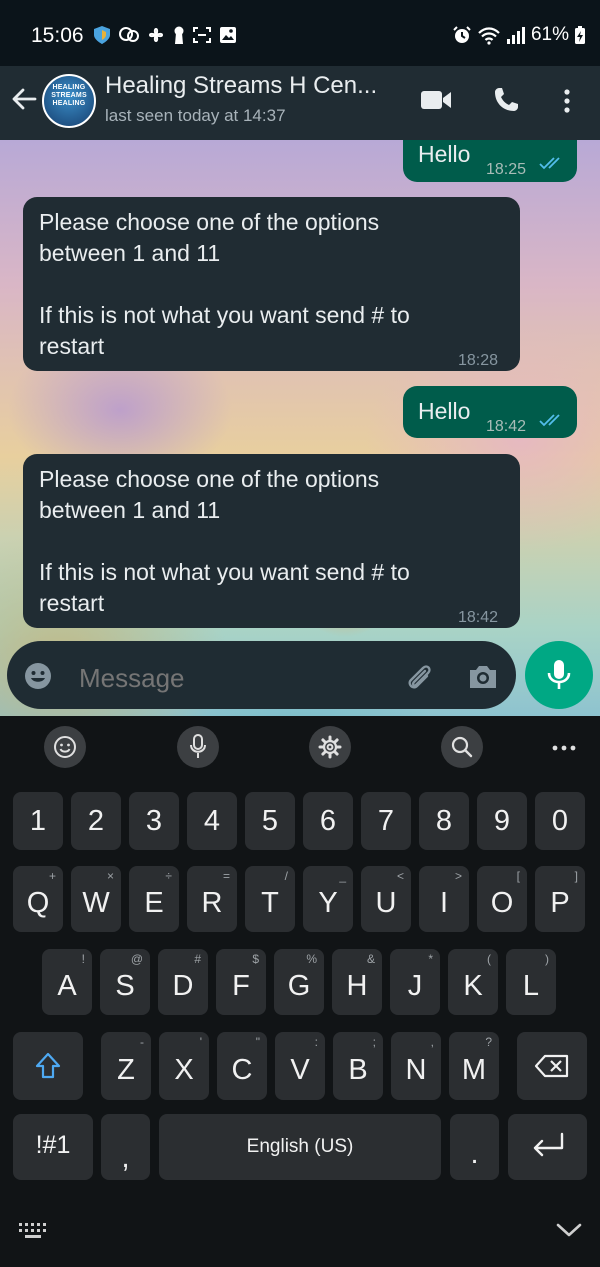 The image size is (600, 1267). I want to click on key: C ", so click(242, 1066).